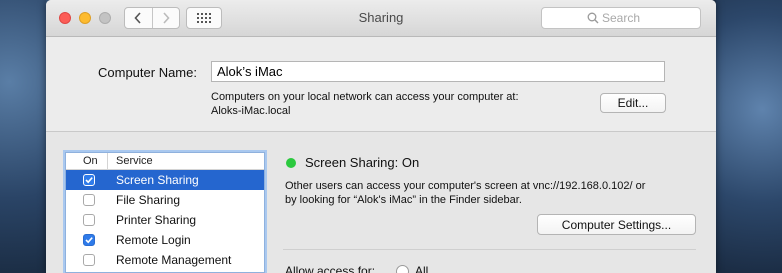 This screenshot has height=273, width=782. I want to click on search-field: Search, so click(621, 18).